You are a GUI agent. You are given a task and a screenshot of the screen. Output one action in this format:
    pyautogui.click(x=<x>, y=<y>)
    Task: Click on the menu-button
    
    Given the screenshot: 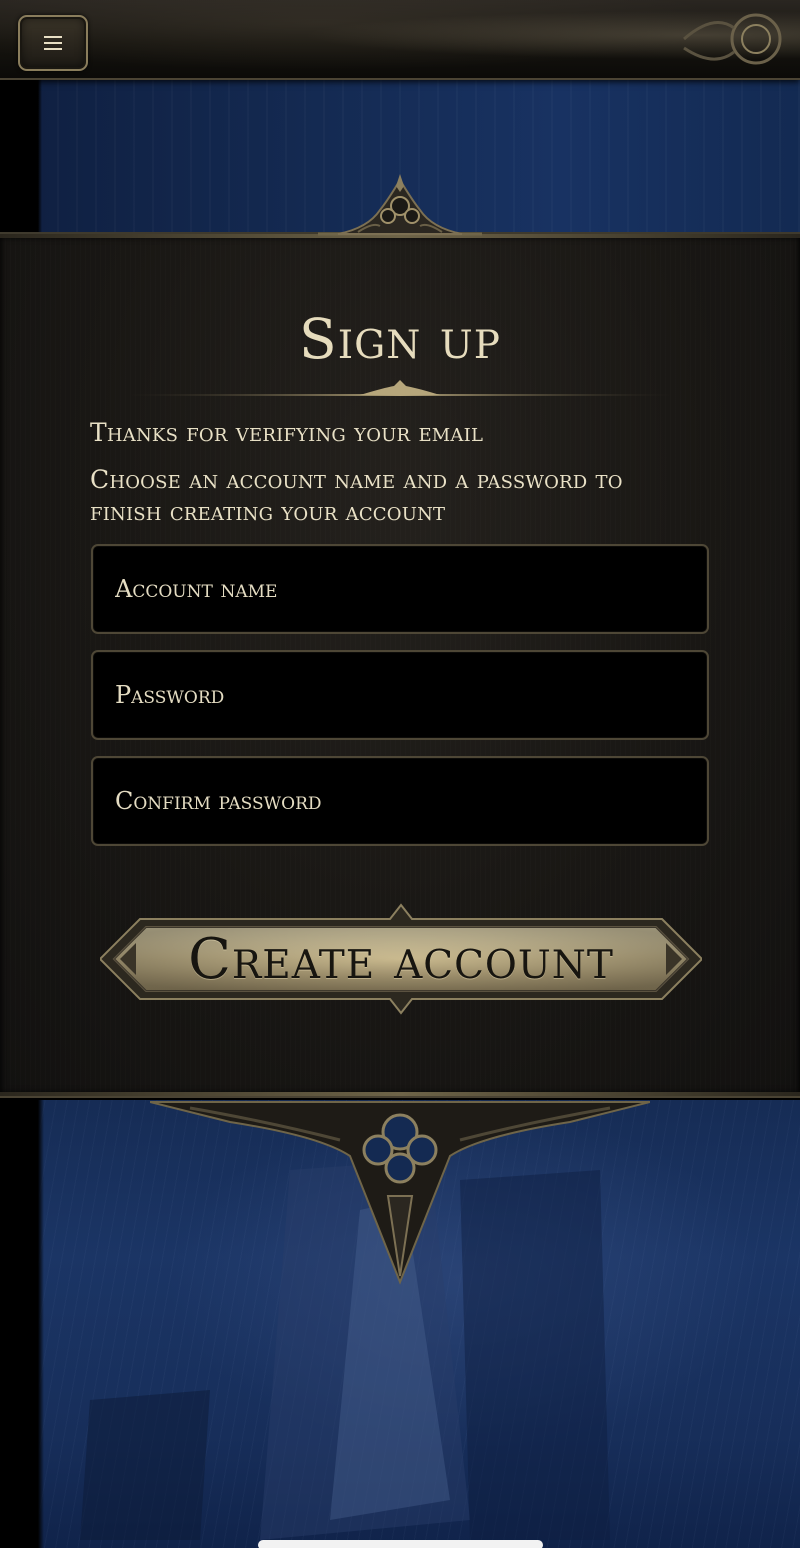 What is the action you would take?
    pyautogui.click(x=53, y=43)
    